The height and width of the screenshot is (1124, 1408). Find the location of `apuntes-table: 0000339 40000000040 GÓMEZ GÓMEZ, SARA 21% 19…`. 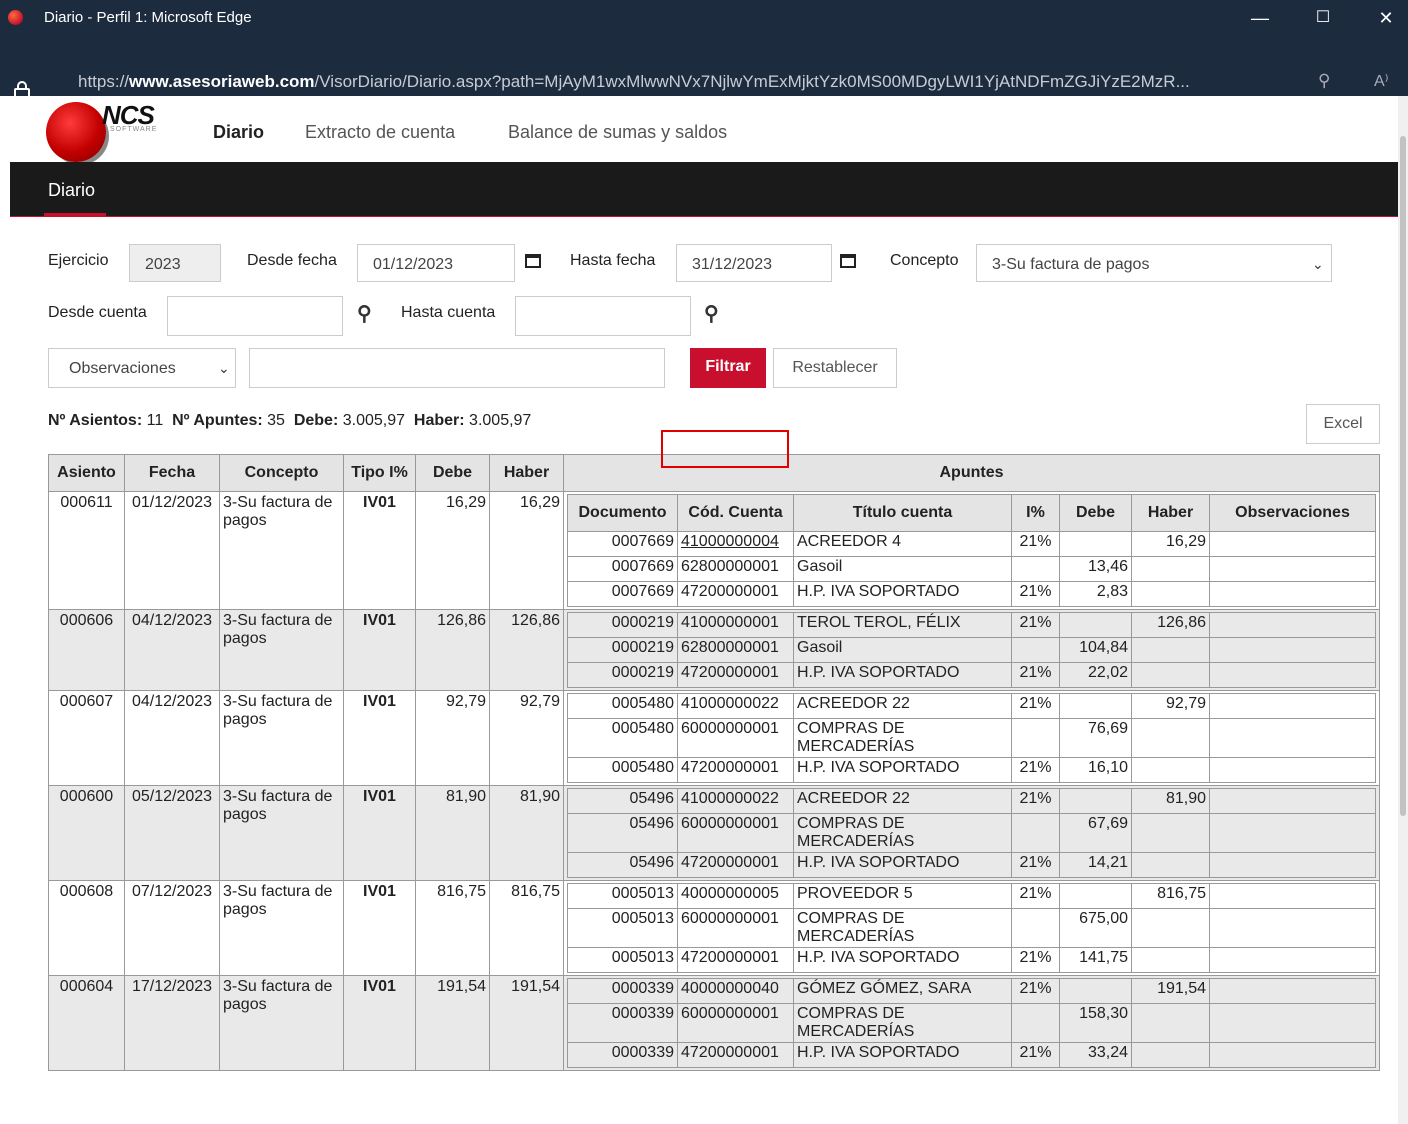

apuntes-table: 0000339 40000000040 GÓMEZ GÓMEZ, SARA 21% 19… is located at coordinates (971, 1023).